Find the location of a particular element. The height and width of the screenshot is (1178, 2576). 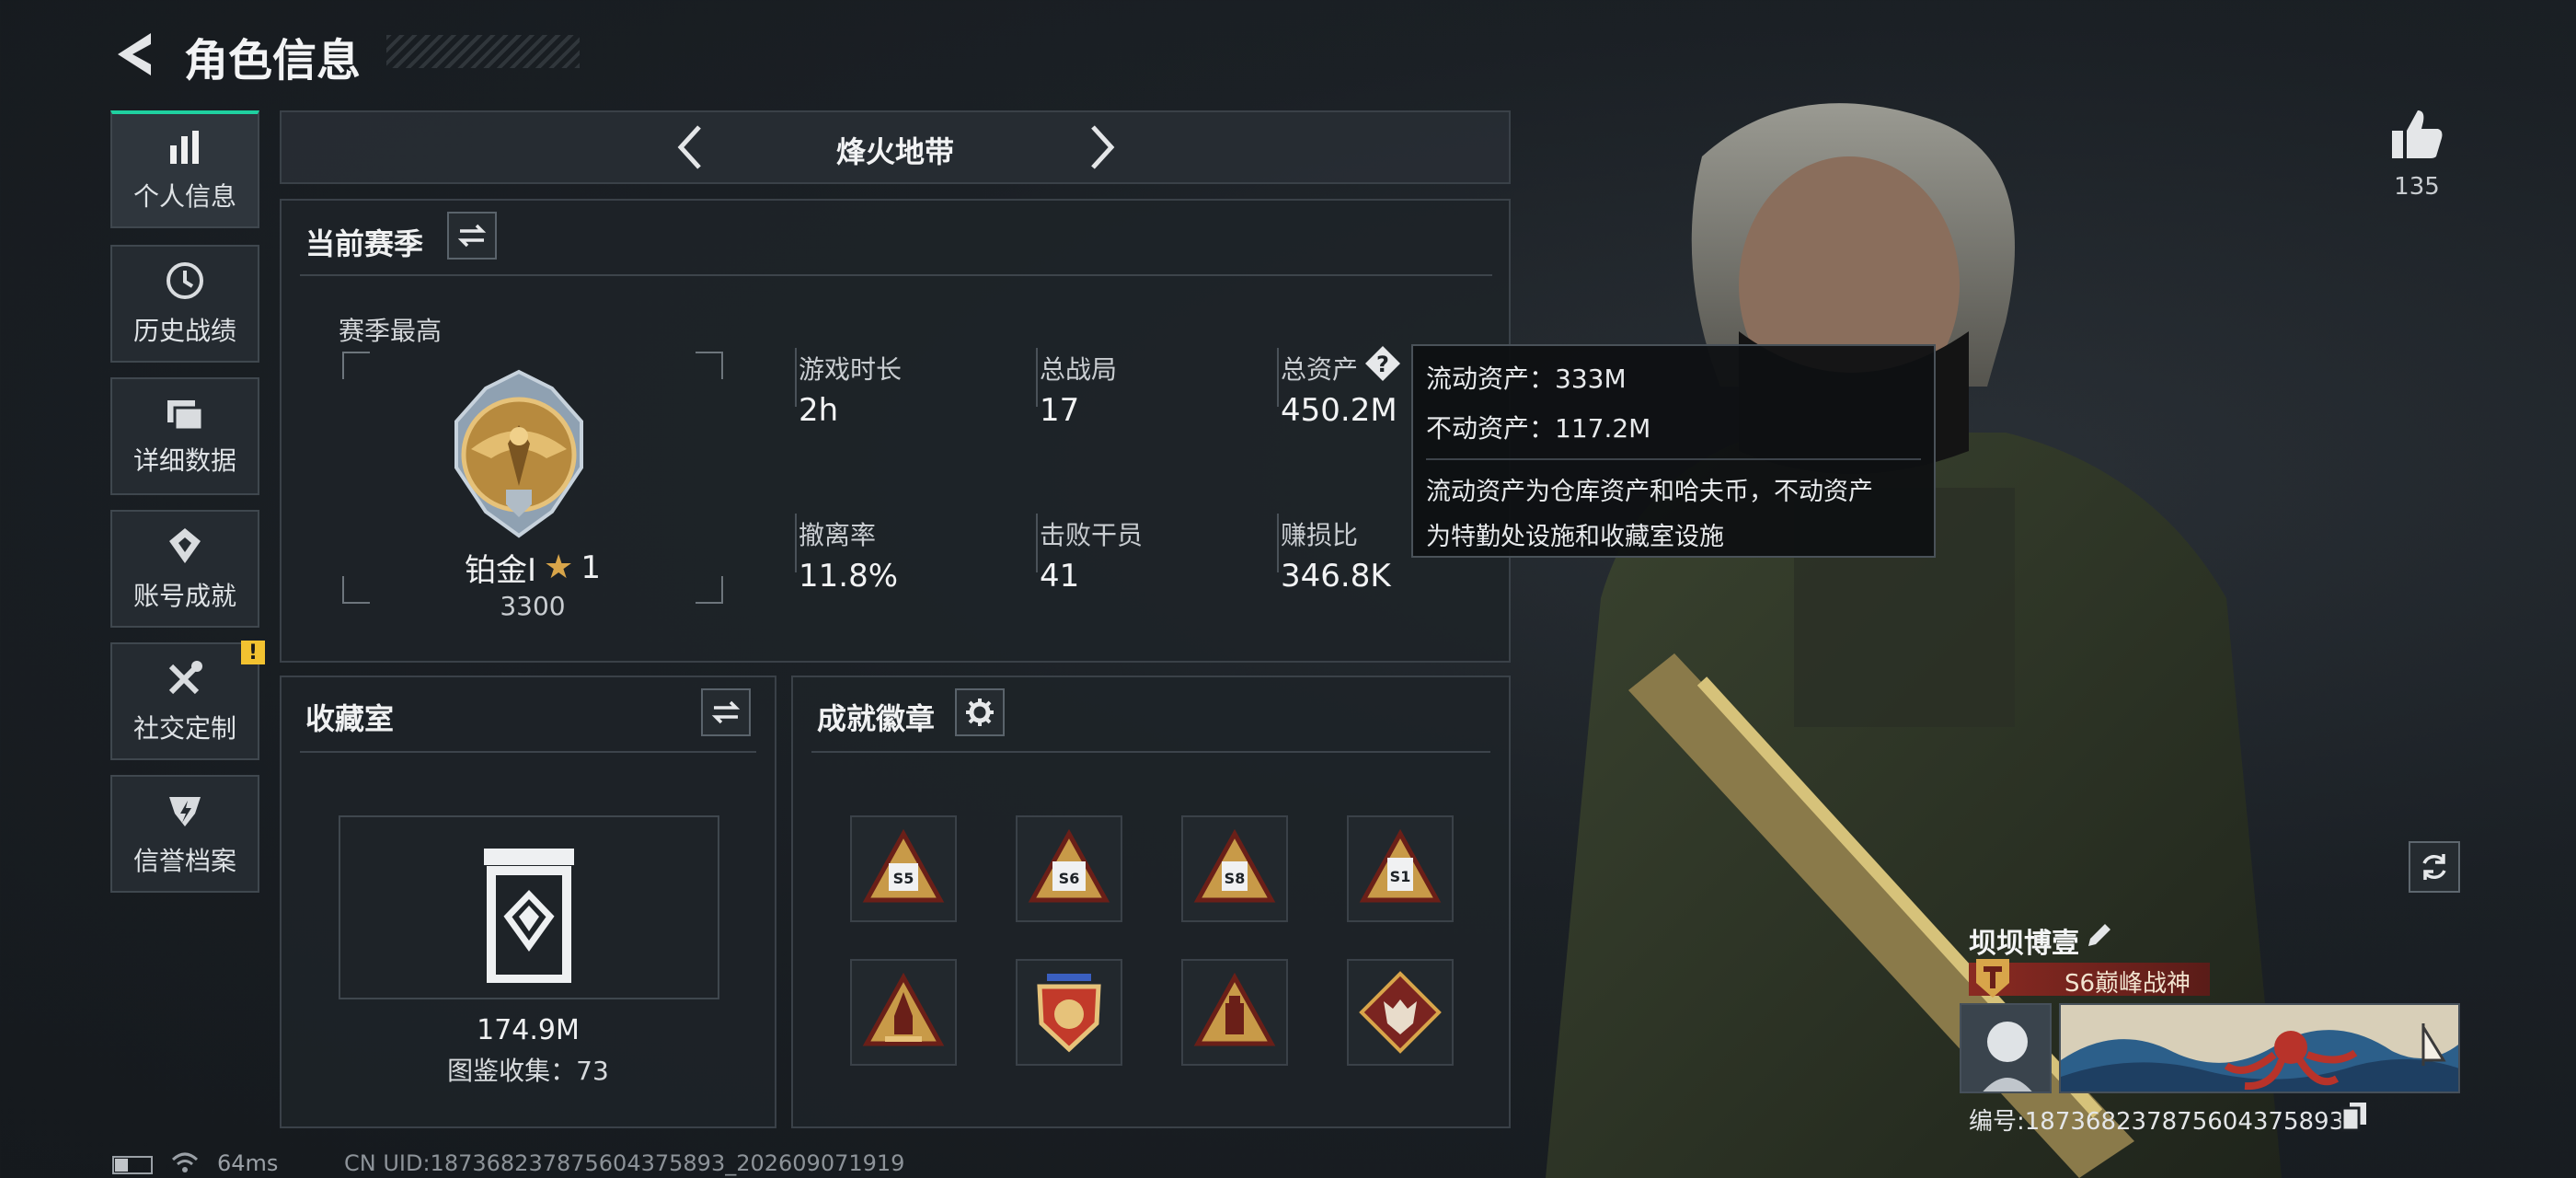

player-avatar is located at coordinates (2006, 1048).